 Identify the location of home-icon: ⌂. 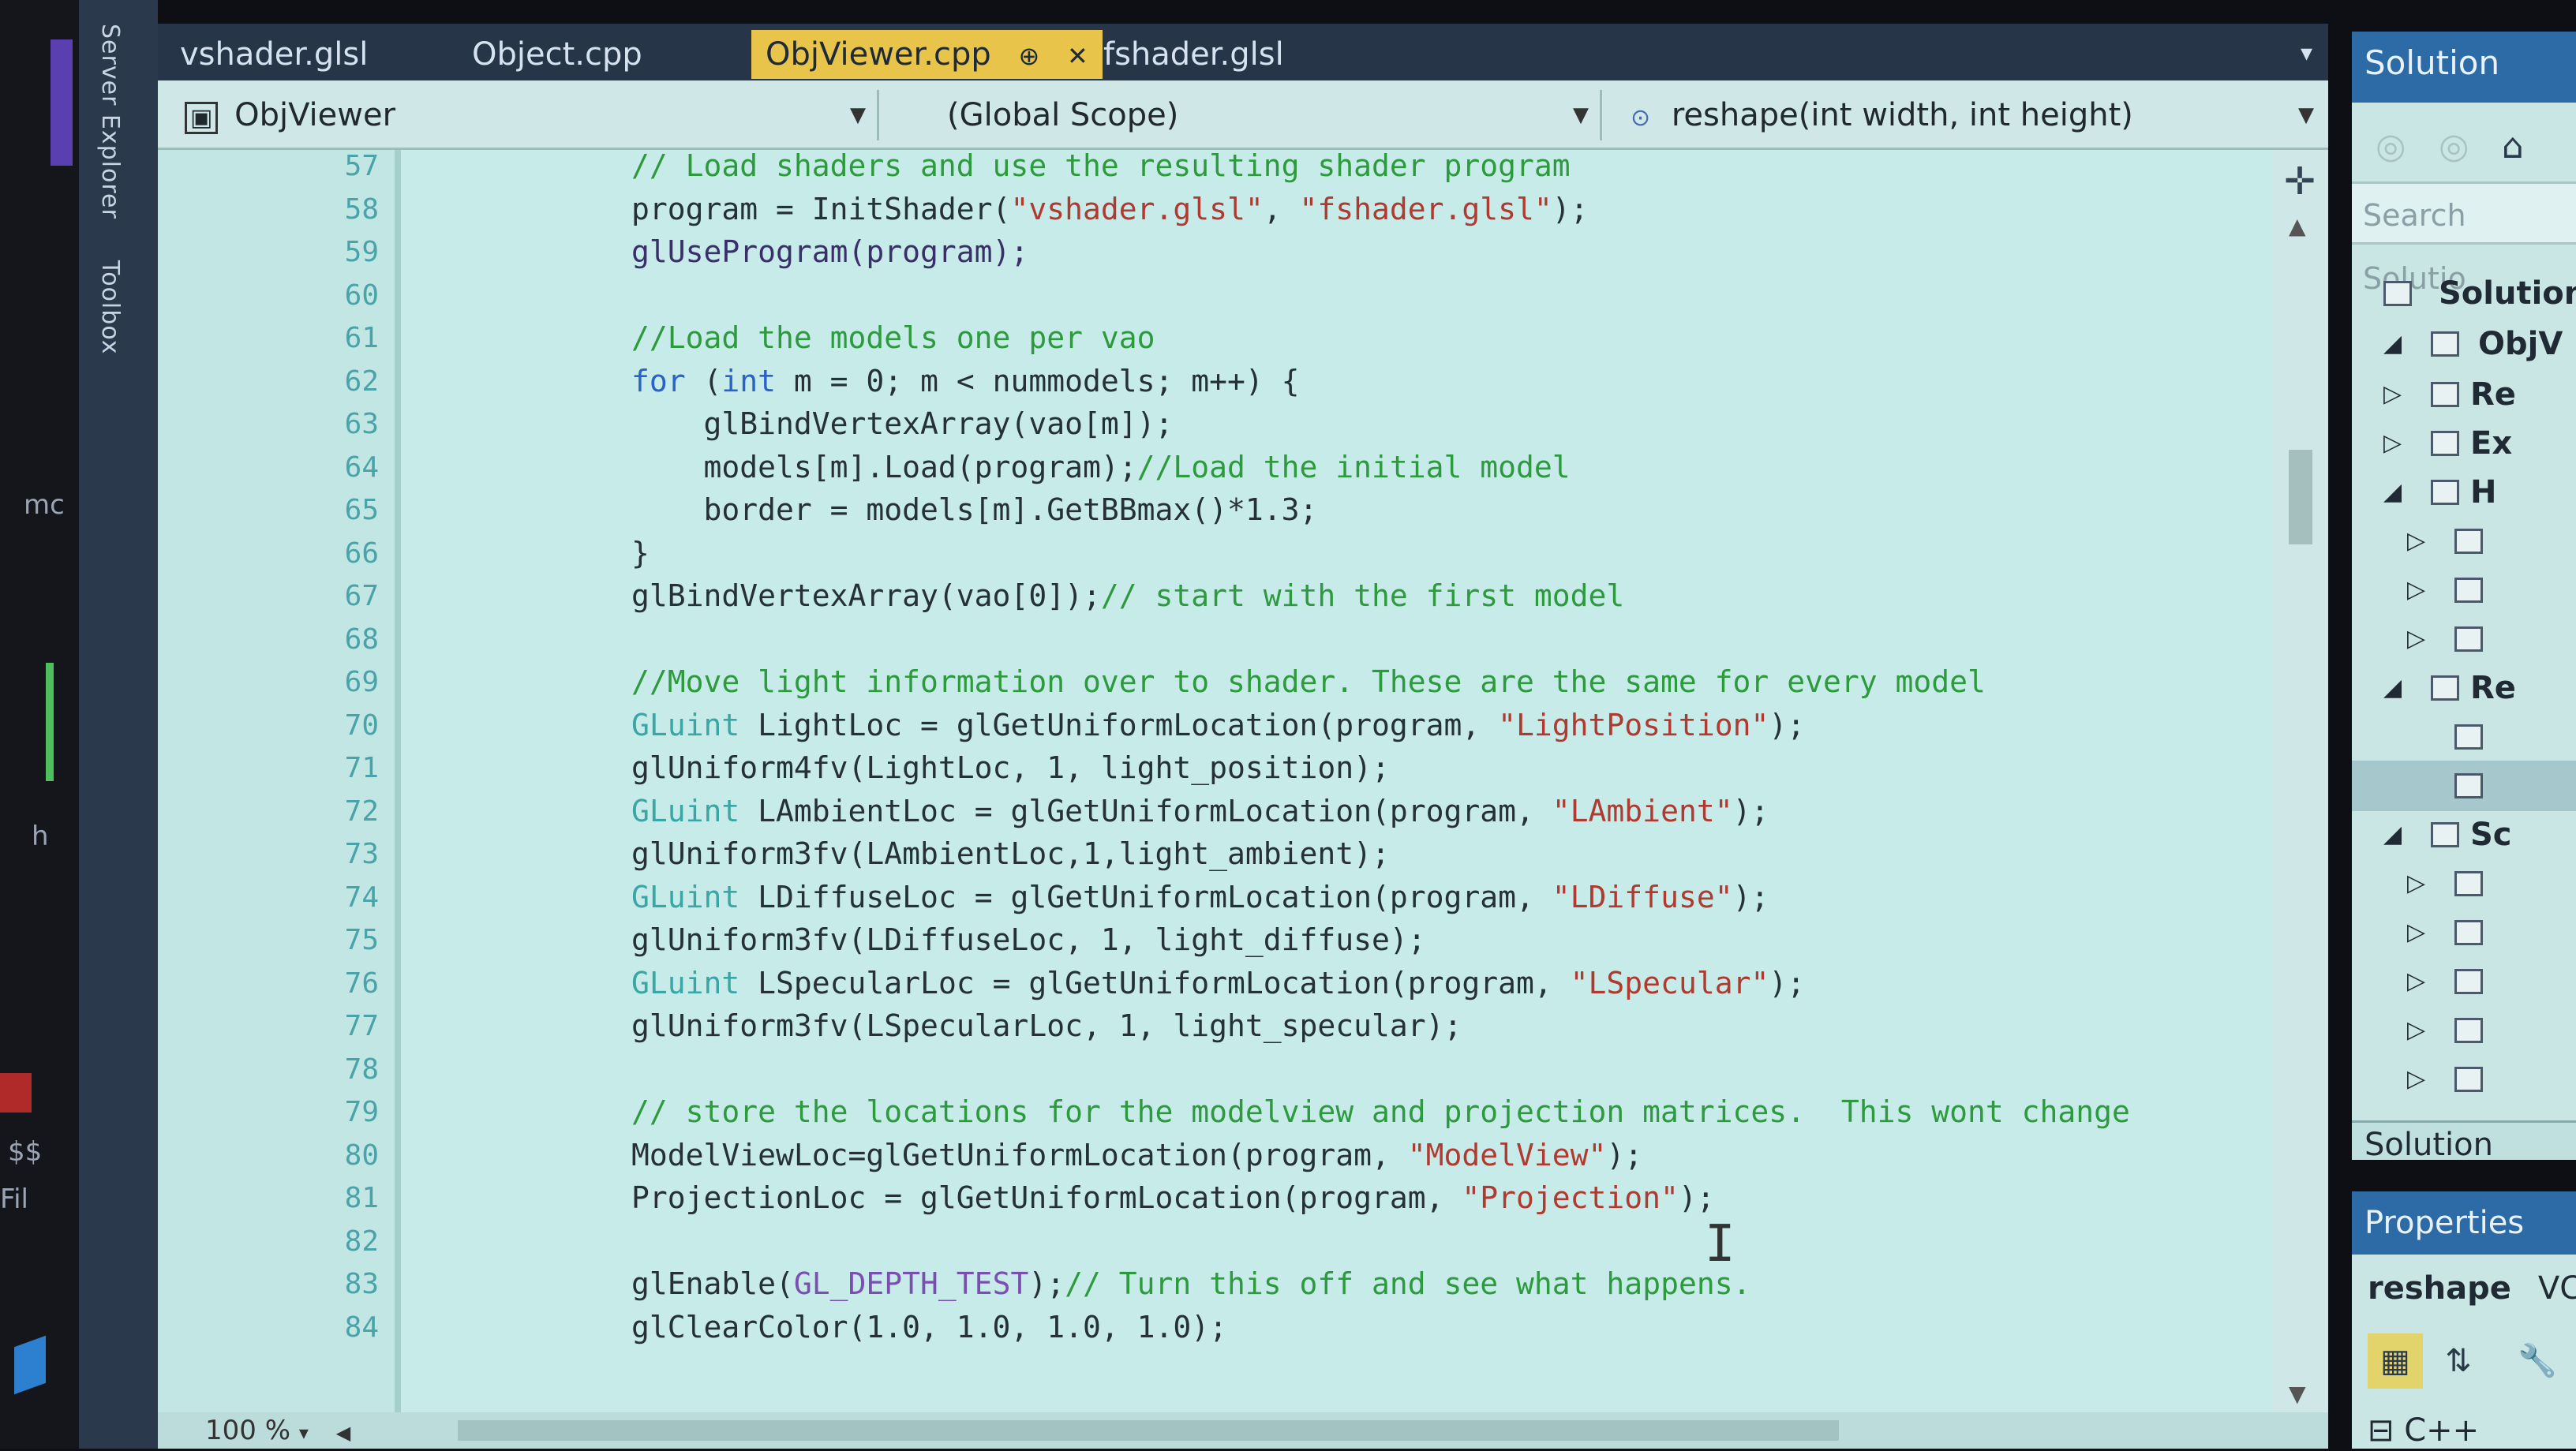
(2513, 146).